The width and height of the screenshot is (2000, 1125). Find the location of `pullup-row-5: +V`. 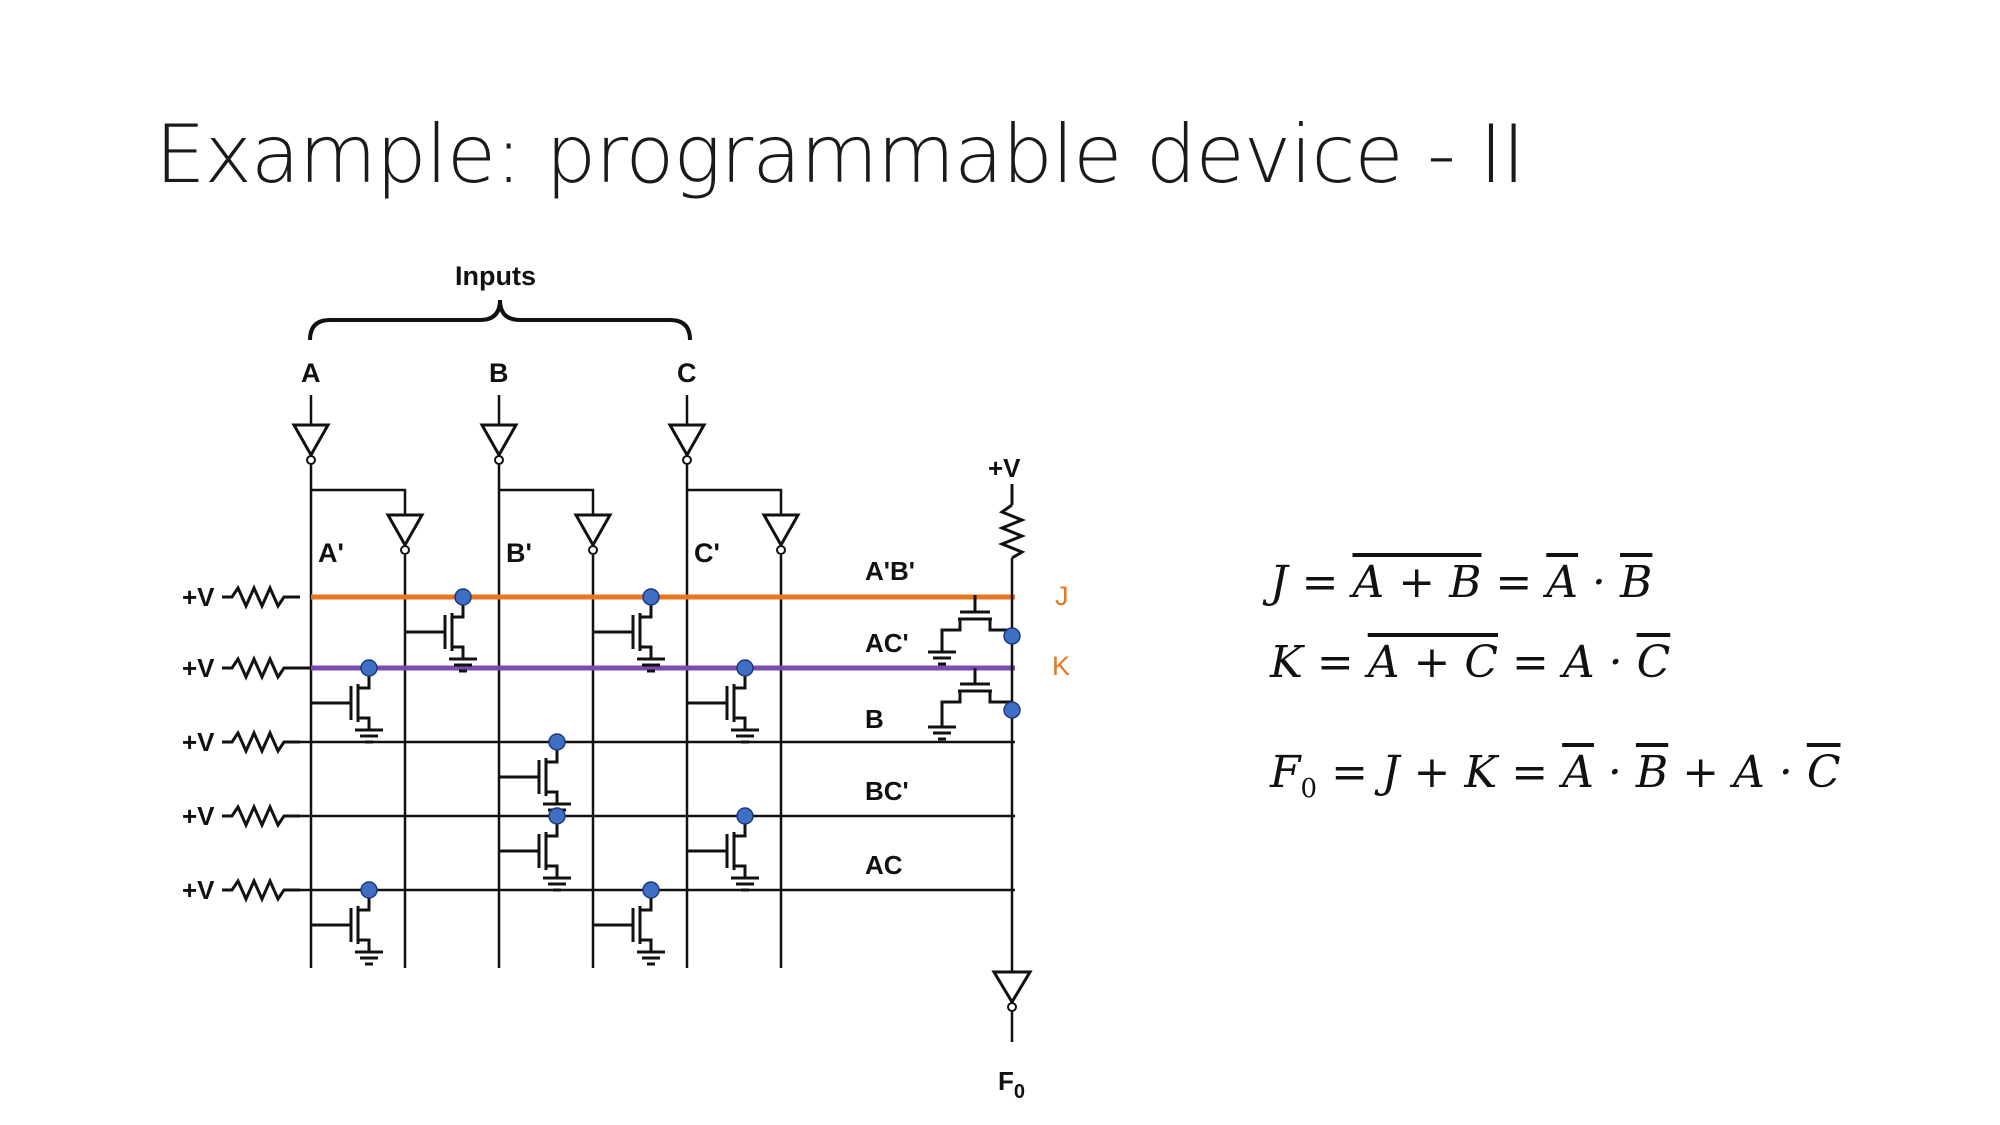

pullup-row-5: +V is located at coordinates (241, 890).